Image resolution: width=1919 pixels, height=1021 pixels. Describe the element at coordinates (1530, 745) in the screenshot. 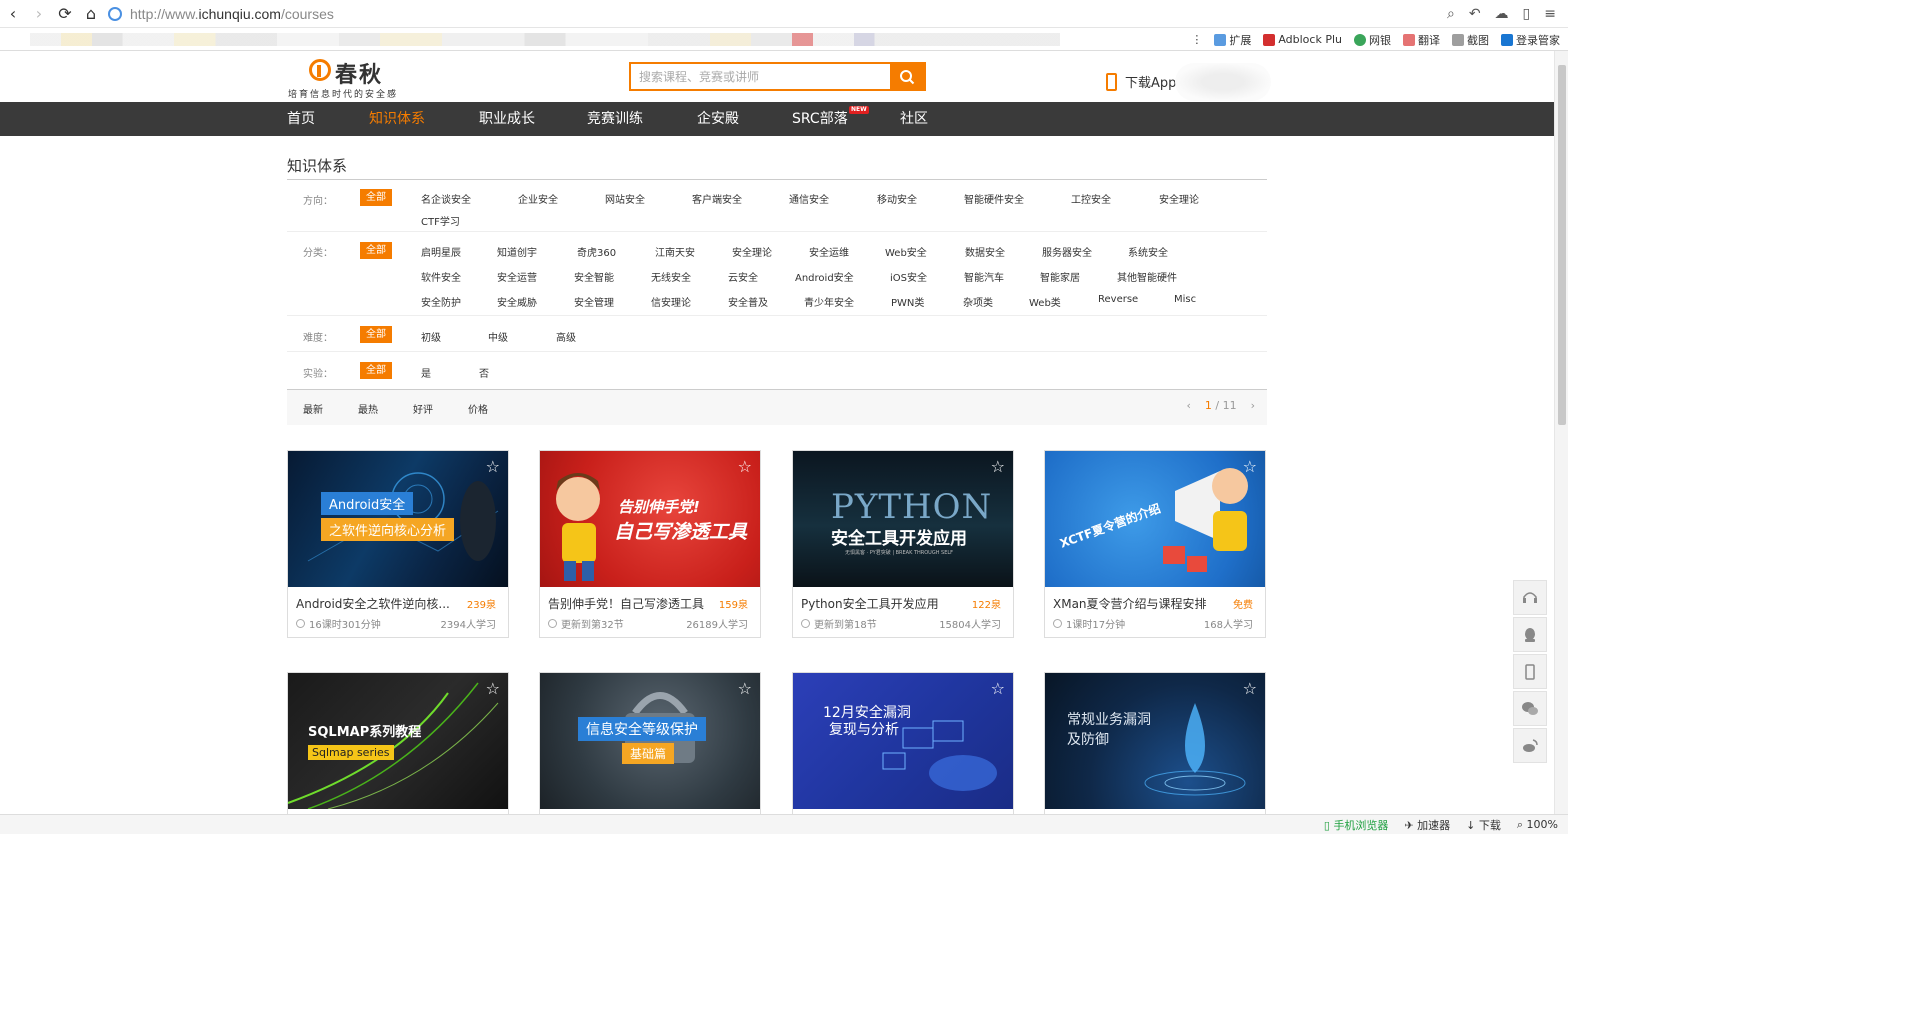

I see `weibo-icon` at that location.